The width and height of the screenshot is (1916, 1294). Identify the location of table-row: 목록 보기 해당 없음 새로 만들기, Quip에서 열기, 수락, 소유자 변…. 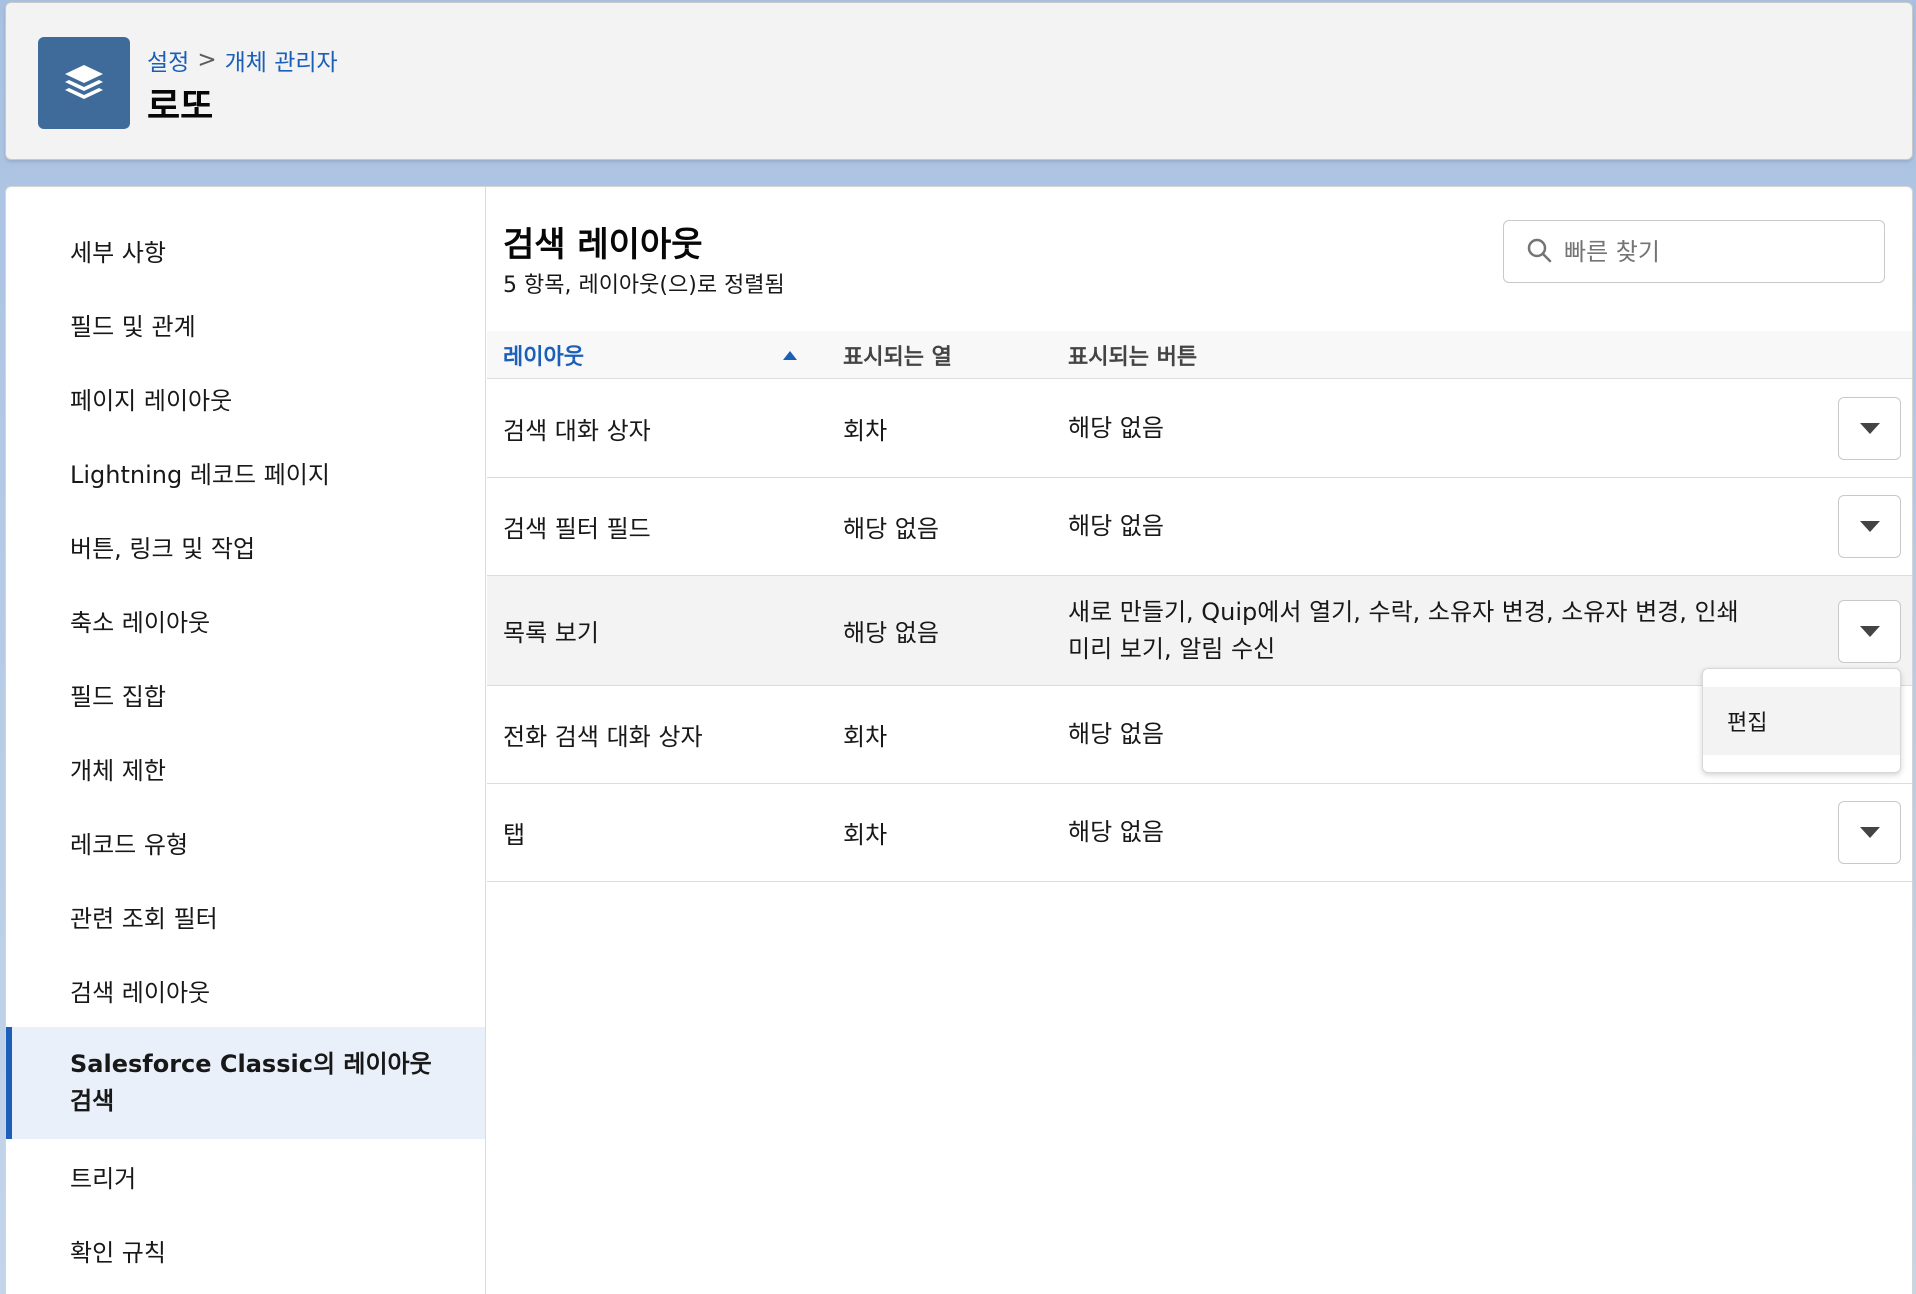
(1199, 631).